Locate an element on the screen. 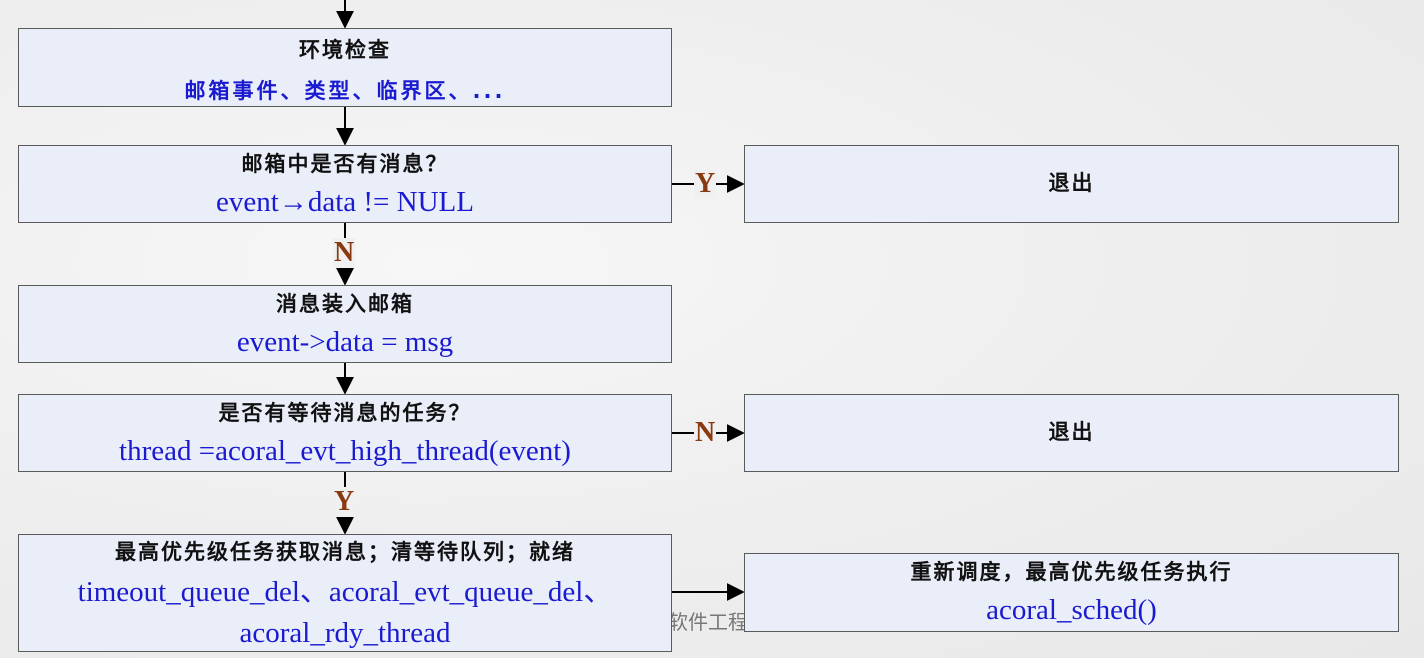 This screenshot has width=1424, height=658. exit-box-2: 退出 is located at coordinates (1071, 433).